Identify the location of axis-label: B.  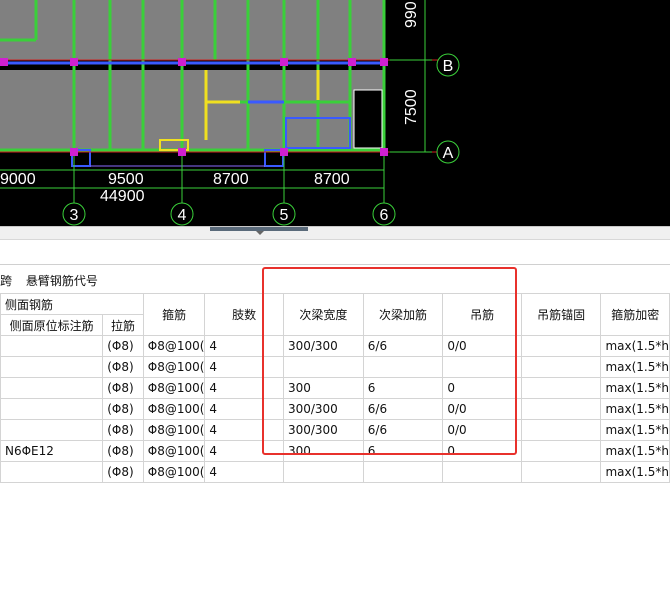
(448, 66).